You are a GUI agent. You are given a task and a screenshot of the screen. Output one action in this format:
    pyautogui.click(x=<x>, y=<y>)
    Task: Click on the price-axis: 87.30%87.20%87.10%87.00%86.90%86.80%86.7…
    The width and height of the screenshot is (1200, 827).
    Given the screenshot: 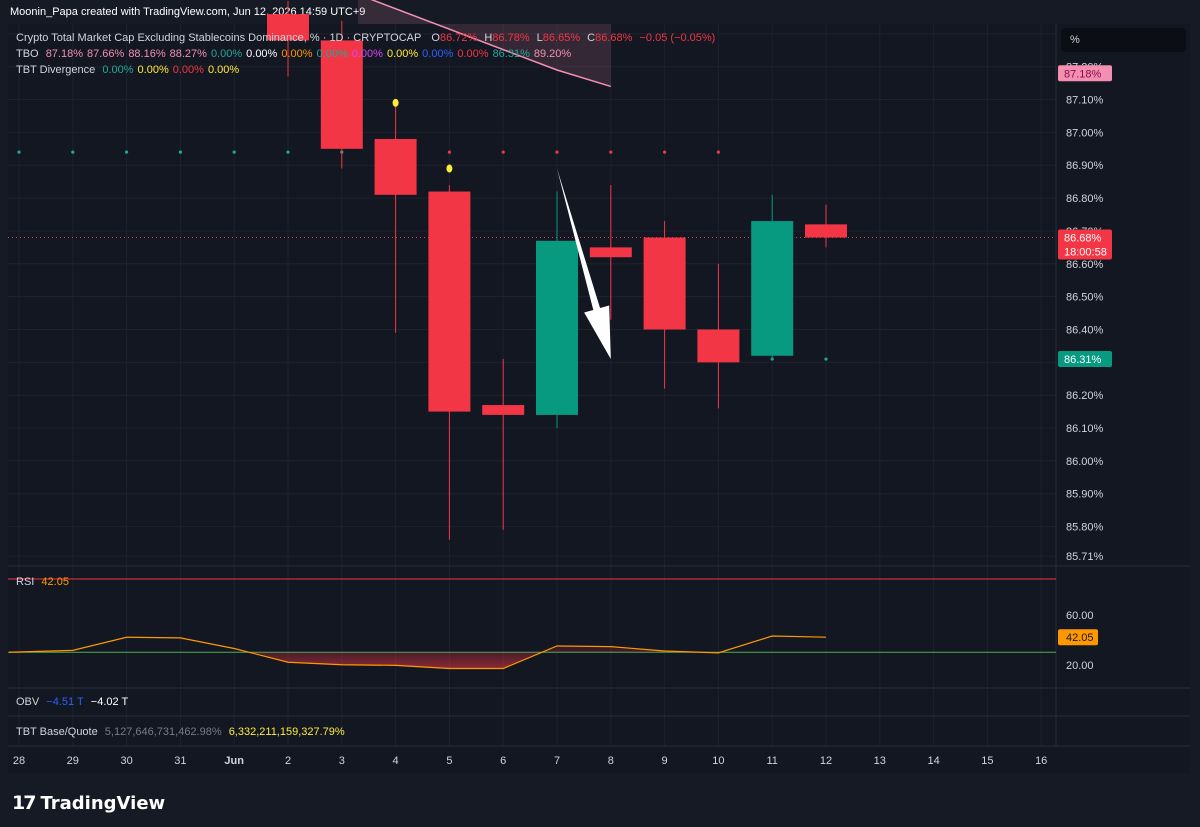 What is the action you would take?
    pyautogui.click(x=1085, y=296)
    